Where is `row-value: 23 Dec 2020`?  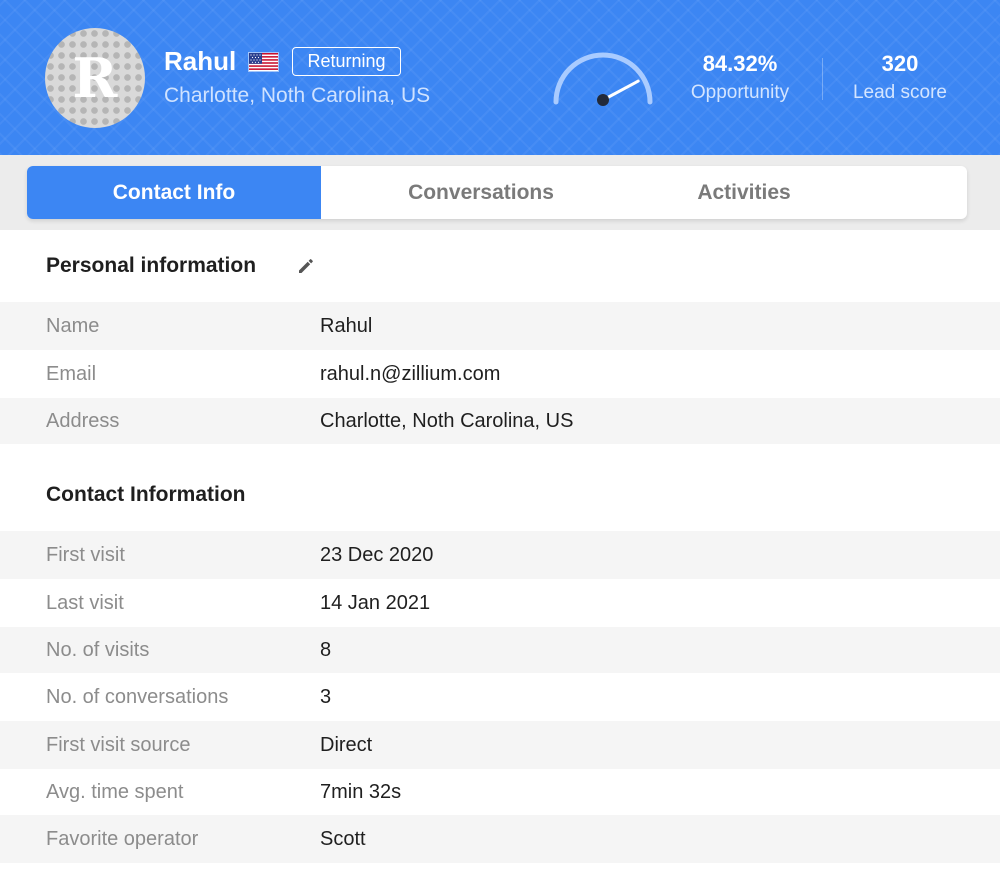
row-value: 23 Dec 2020 is located at coordinates (377, 554).